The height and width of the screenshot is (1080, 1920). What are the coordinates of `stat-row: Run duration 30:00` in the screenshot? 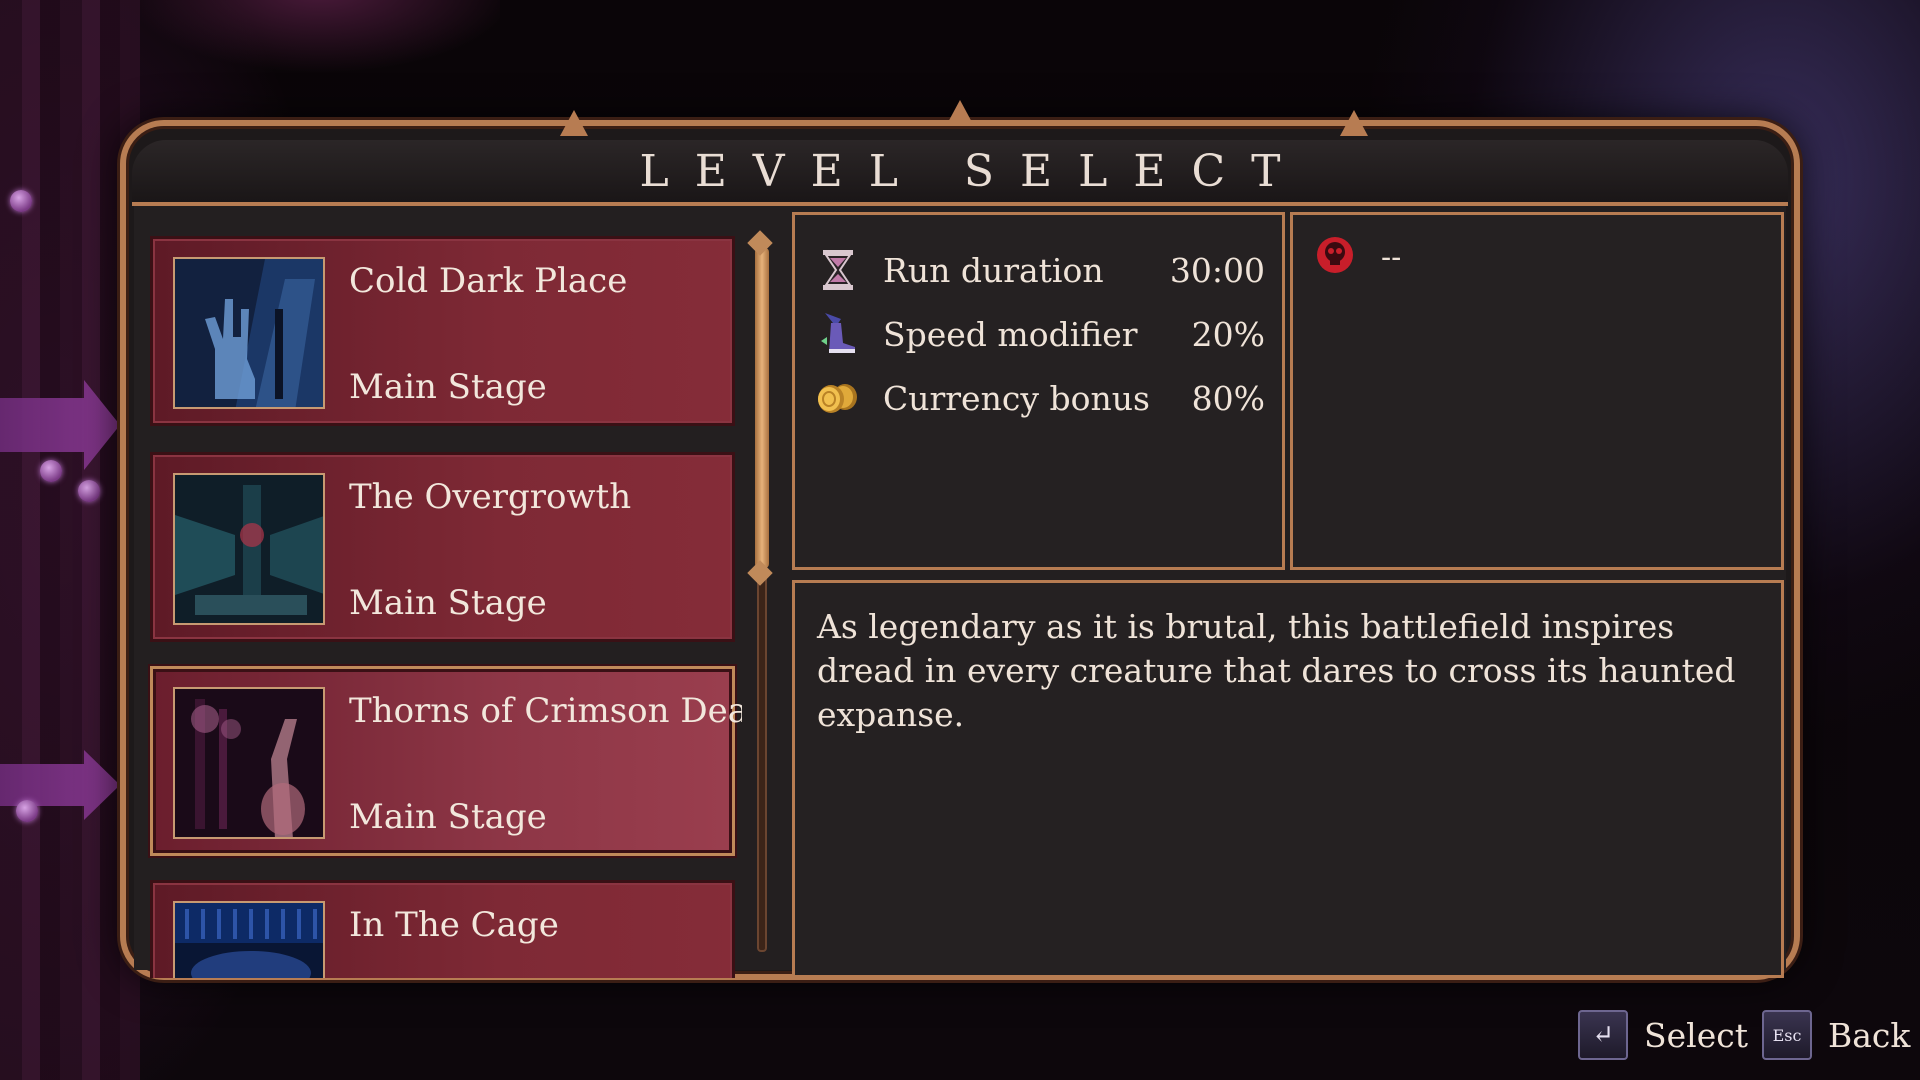 It's located at (1040, 270).